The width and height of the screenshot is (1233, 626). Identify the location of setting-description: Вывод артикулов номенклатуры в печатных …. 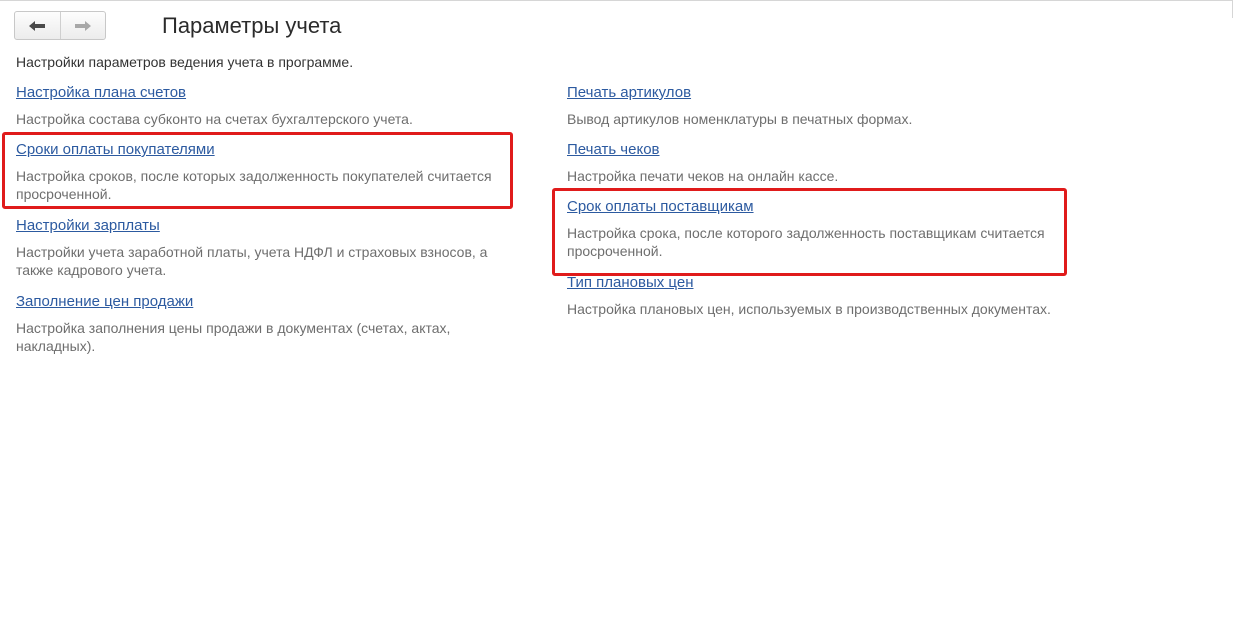
(740, 119).